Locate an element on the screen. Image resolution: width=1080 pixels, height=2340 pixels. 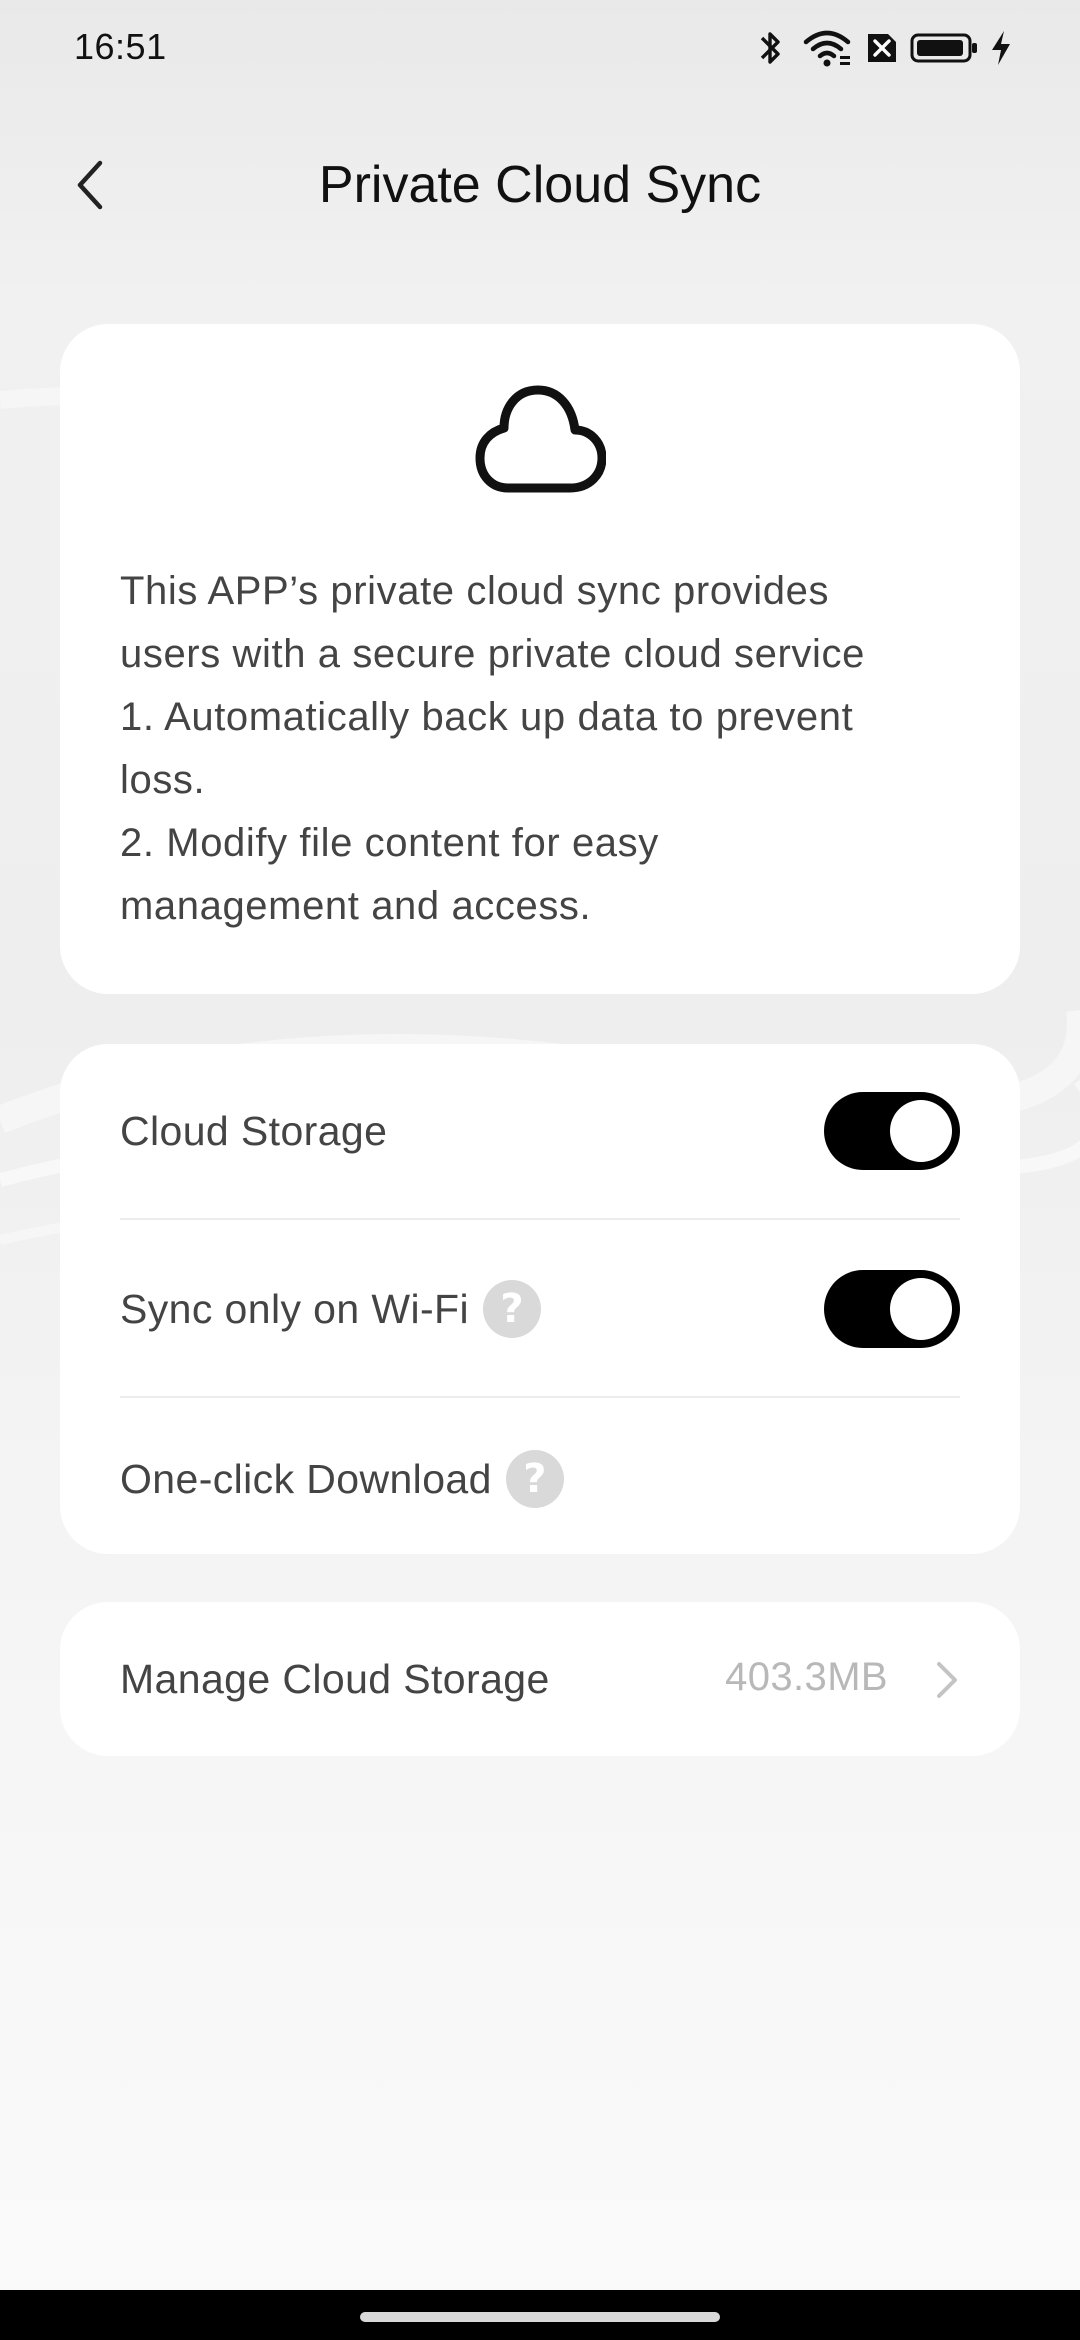
info-line: This APP’s private cloud sync provides is located at coordinates (475, 591).